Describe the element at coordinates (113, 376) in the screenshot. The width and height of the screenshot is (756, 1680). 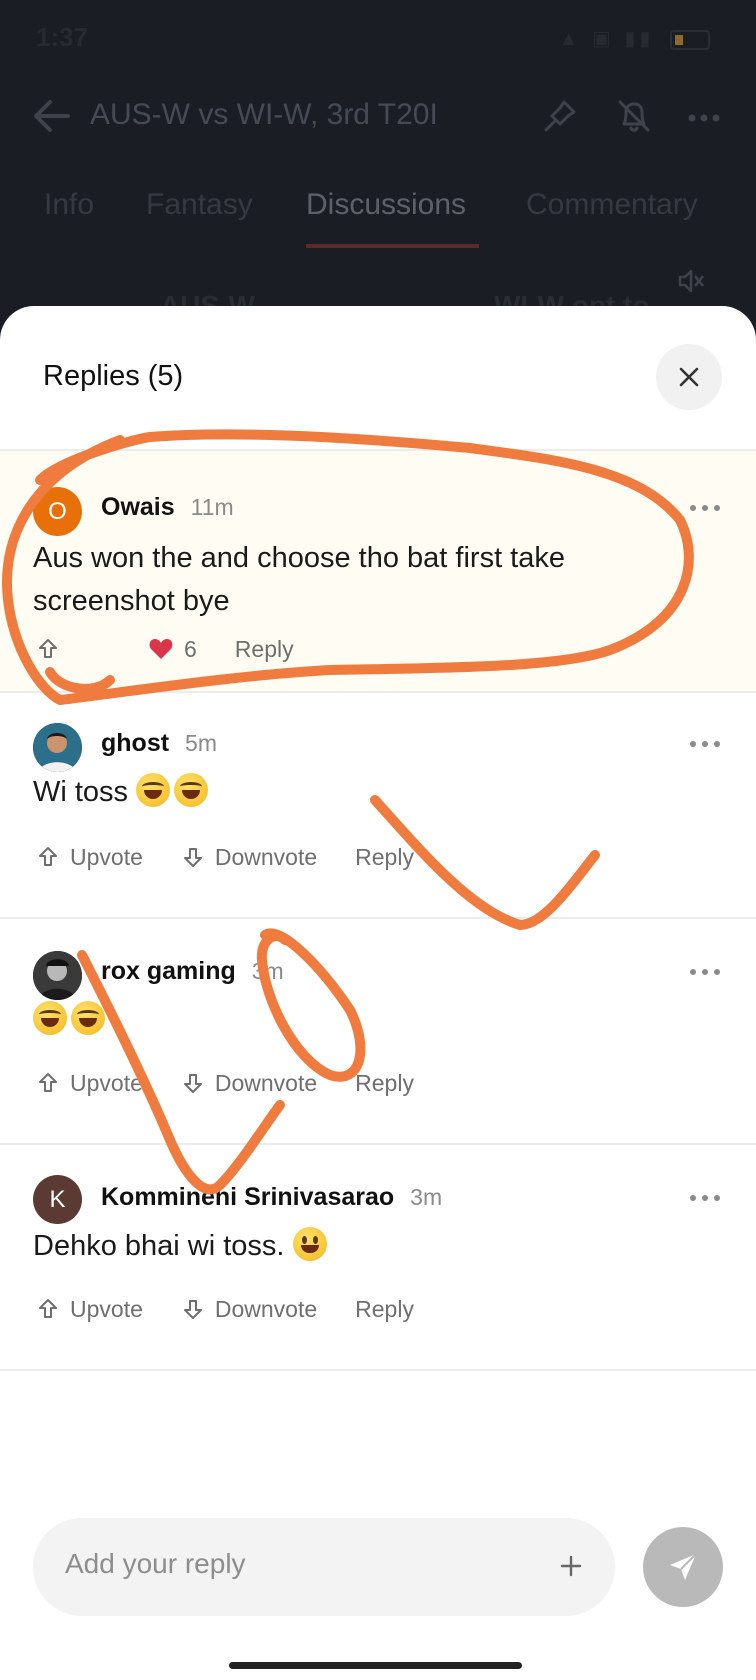
I see `sheet-title: Replies (5)` at that location.